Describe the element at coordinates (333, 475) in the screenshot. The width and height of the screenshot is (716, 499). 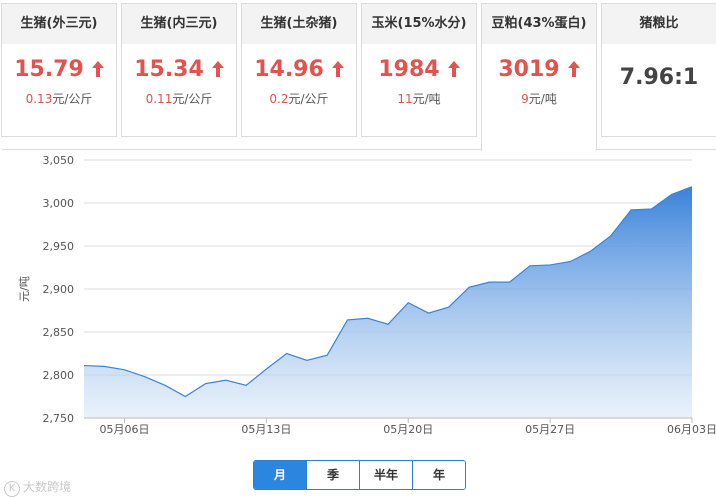
I see `tab-period: 季` at that location.